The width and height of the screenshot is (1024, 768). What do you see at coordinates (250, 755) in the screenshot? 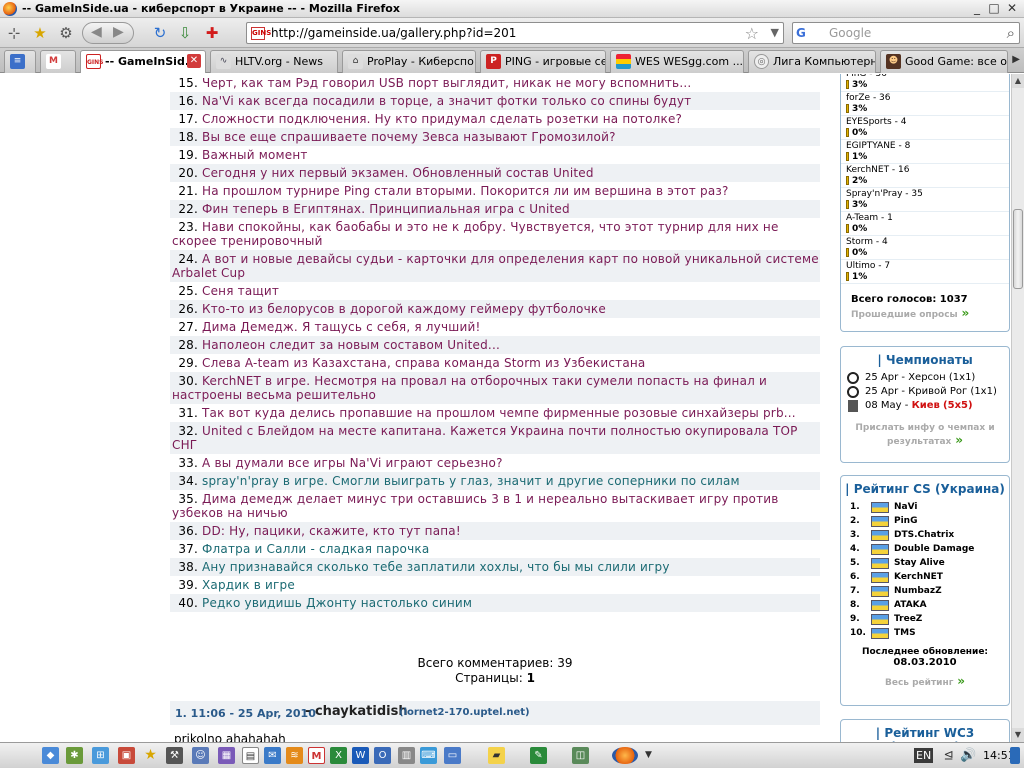
I see `document-app-icon: ▤` at bounding box center [250, 755].